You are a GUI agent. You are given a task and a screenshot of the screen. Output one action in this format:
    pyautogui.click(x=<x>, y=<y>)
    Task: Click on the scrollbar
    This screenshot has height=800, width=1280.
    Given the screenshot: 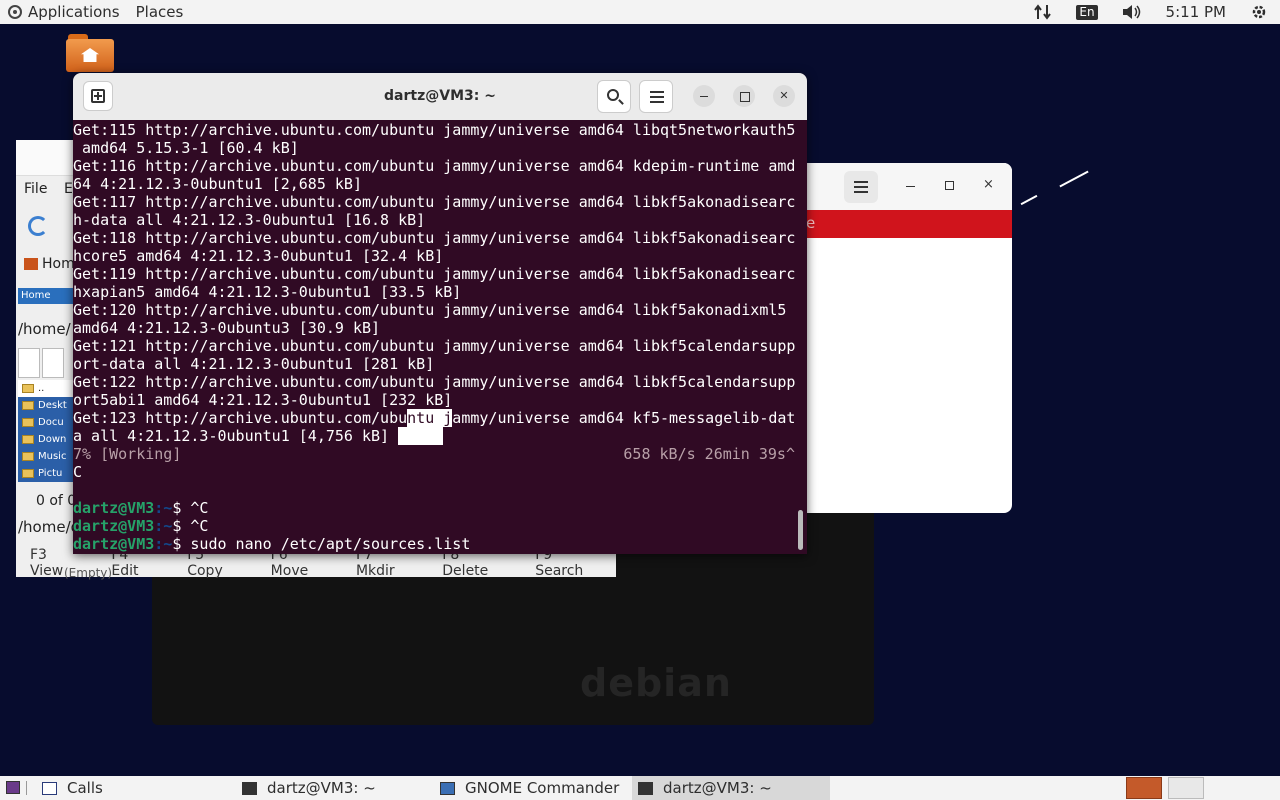 What is the action you would take?
    pyautogui.click(x=800, y=530)
    